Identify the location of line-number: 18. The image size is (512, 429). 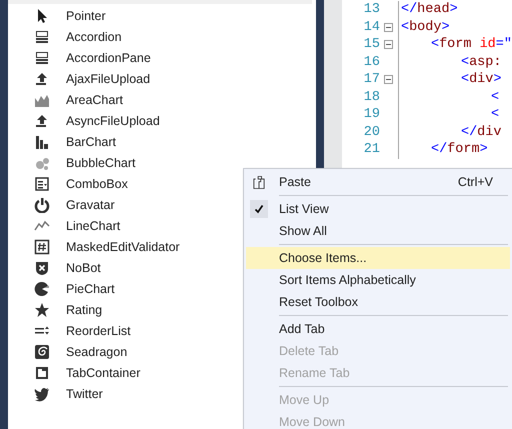
(371, 97).